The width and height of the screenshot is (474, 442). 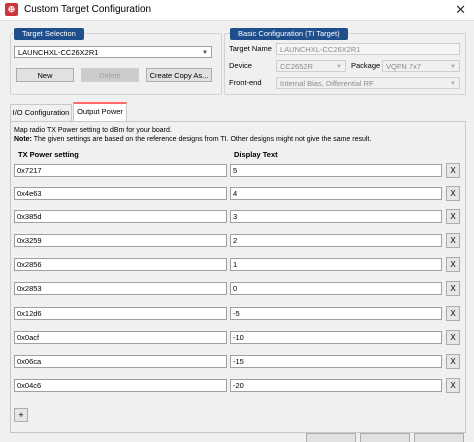 What do you see at coordinates (21, 415) in the screenshot?
I see `add-row-button: +` at bounding box center [21, 415].